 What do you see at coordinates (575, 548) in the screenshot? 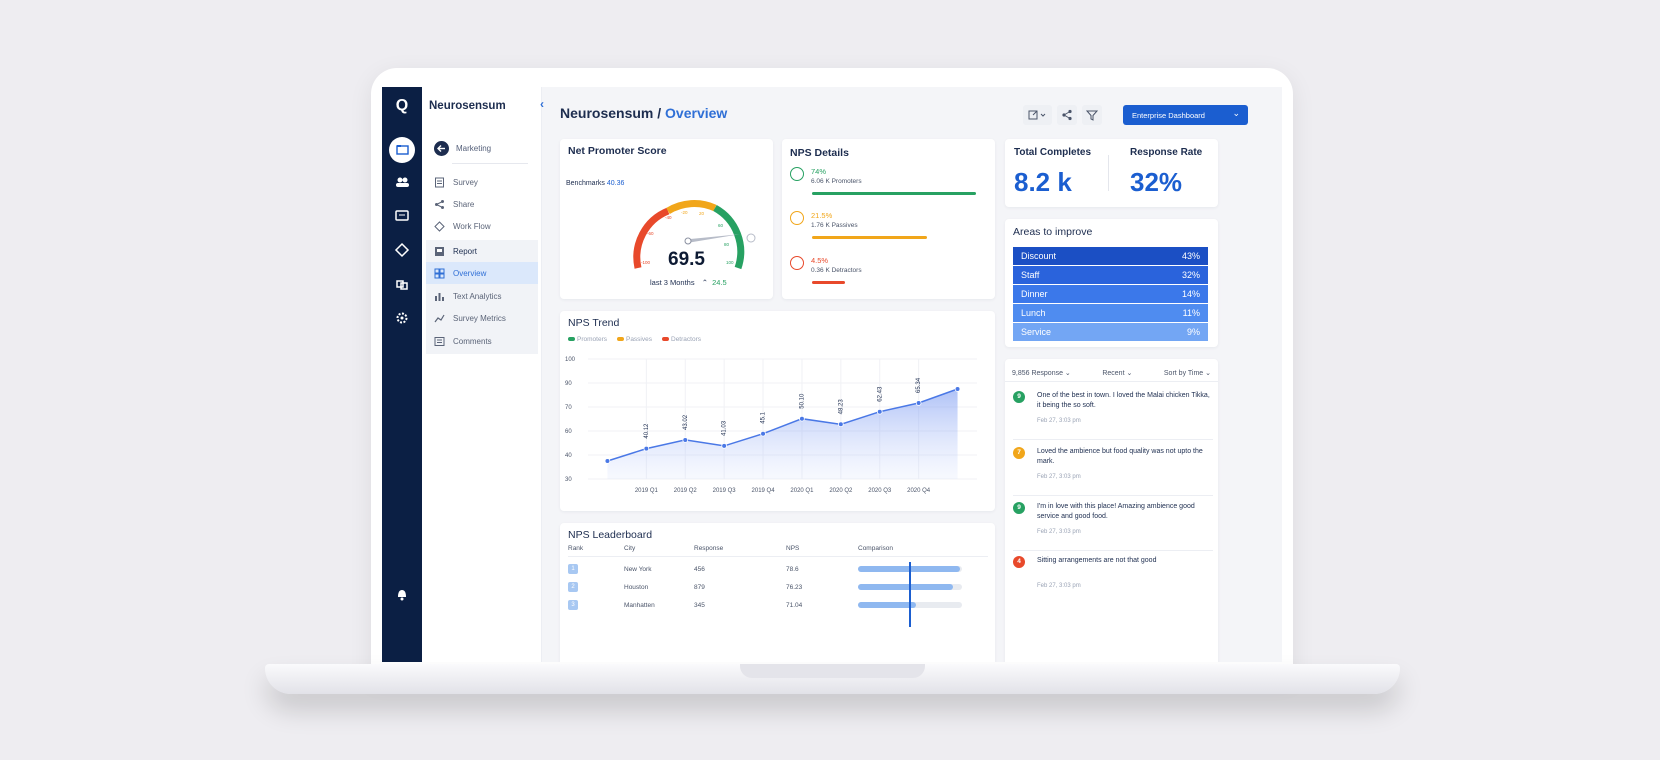
I see `col-rank: Rank` at bounding box center [575, 548].